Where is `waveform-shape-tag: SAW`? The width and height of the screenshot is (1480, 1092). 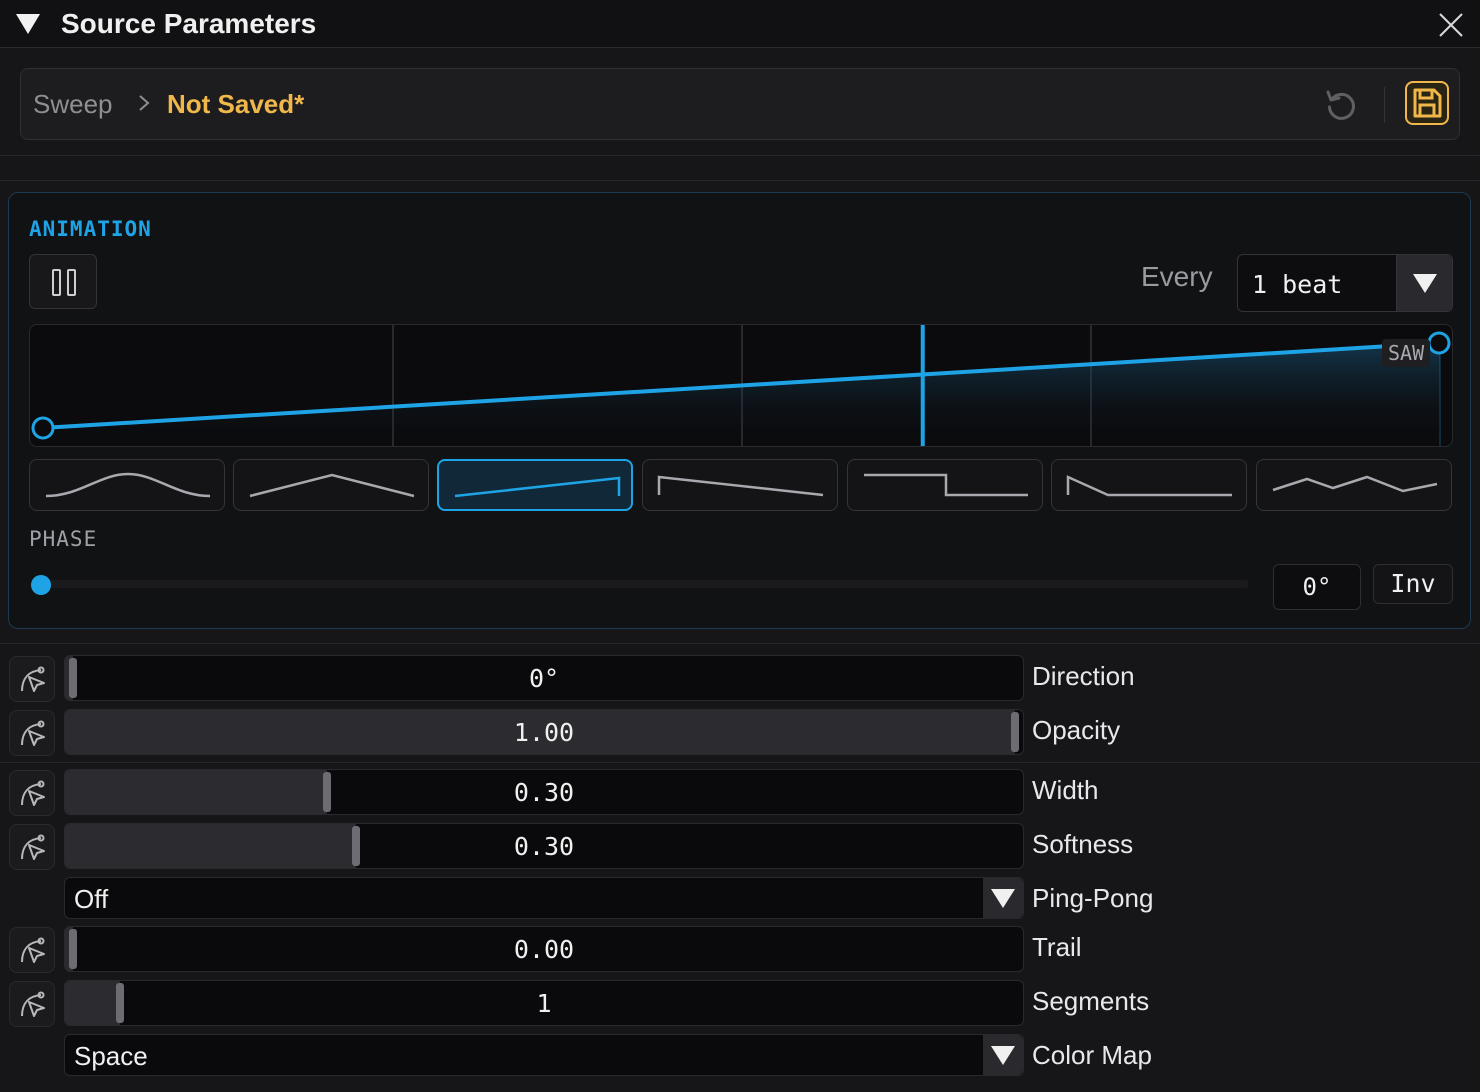 waveform-shape-tag: SAW is located at coordinates (1406, 353).